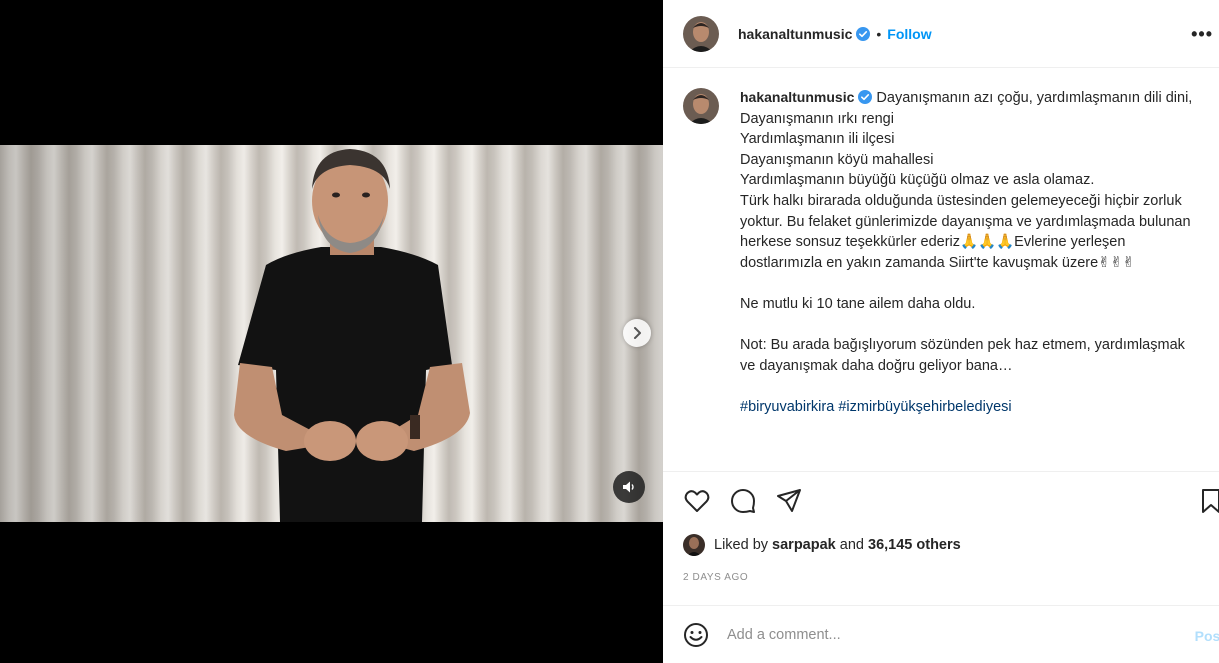 This screenshot has height=663, width=1219. Describe the element at coordinates (1202, 34) in the screenshot. I see `more-options-button: •••` at that location.